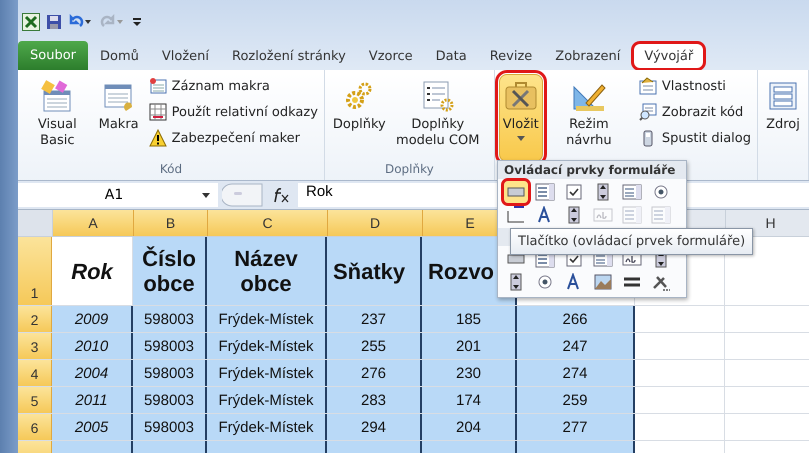 Image resolution: width=809 pixels, height=453 pixels. What do you see at coordinates (451, 56) in the screenshot?
I see `ribbon-tab: Data` at bounding box center [451, 56].